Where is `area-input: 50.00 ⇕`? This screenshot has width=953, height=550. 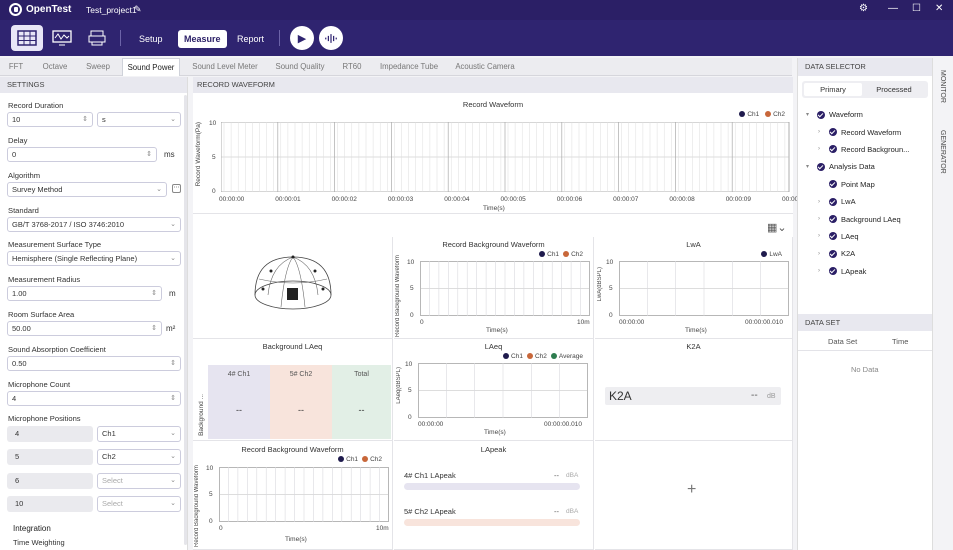 area-input: 50.00 ⇕ is located at coordinates (84, 328).